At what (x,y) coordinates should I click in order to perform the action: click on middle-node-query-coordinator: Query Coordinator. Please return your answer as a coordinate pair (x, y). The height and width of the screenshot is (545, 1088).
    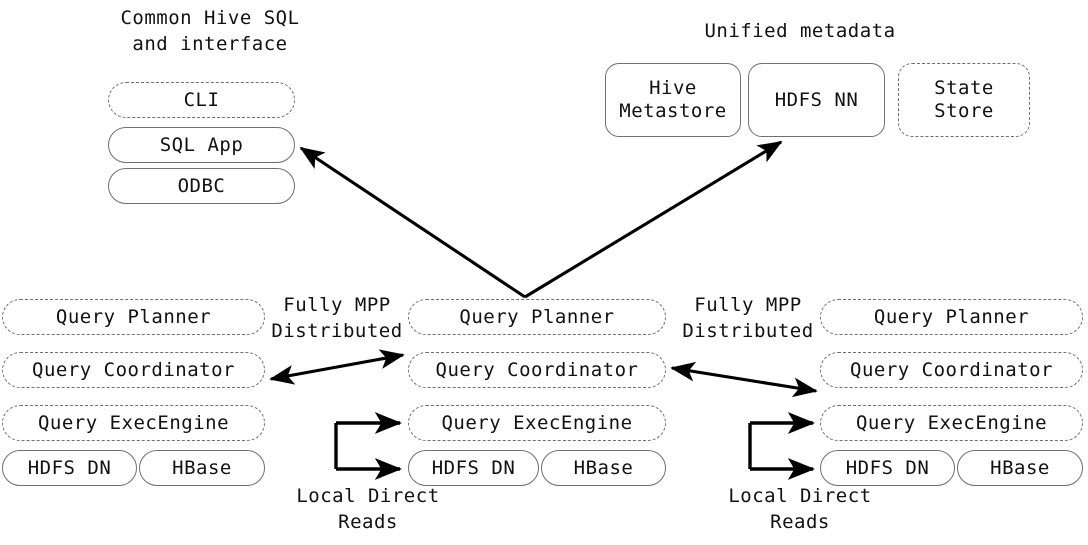
    Looking at the image, I should click on (537, 370).